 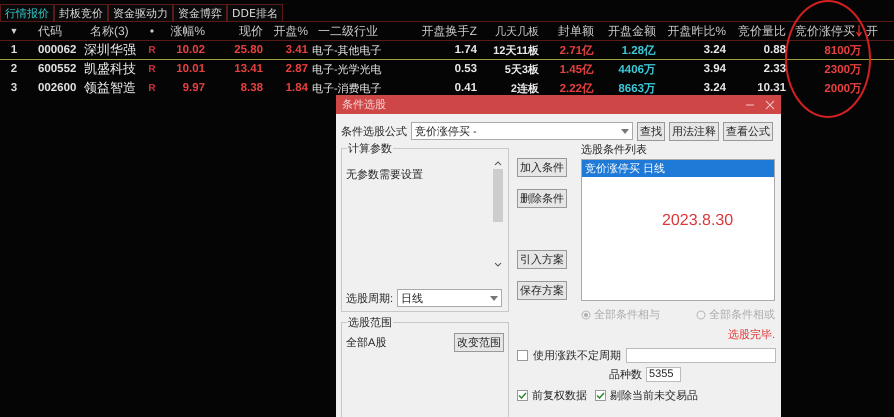 What do you see at coordinates (447, 50) in the screenshot?
I see `table-row: 1 000062 深圳华强 R 10.02 25.80 3.41 电子-其他电子 1.74 12天11板 2.71亿 1.28亿 3.24 0.88 8100万` at bounding box center [447, 50].